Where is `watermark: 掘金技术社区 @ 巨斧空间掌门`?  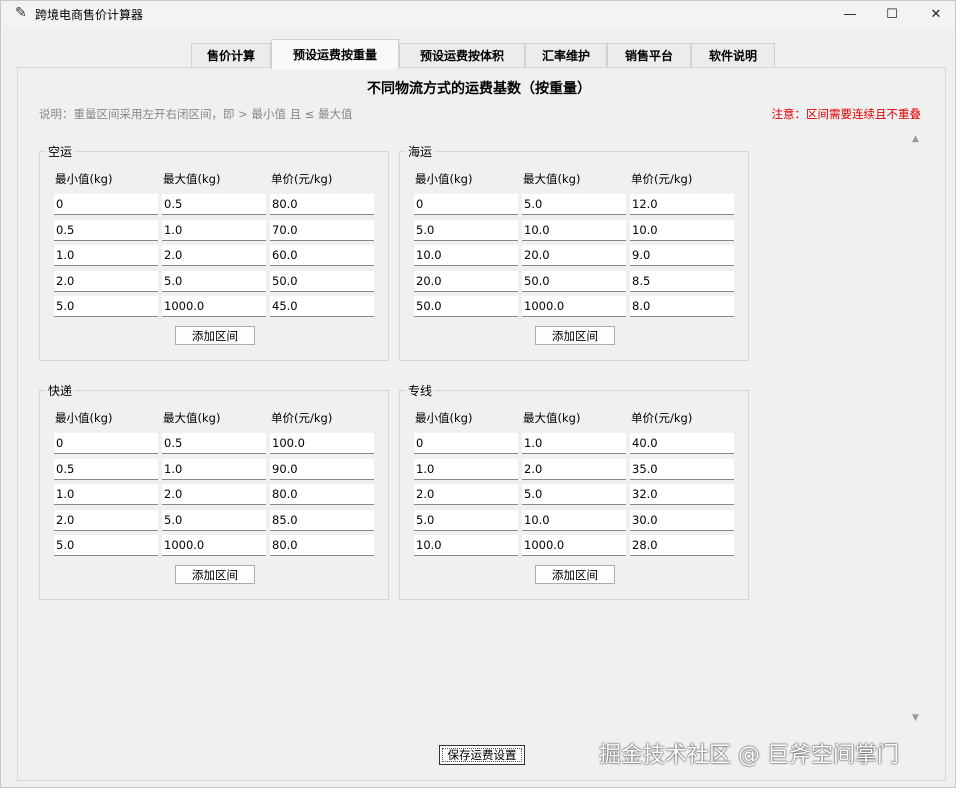
watermark: 掘金技术社区 @ 巨斧空间掌门 is located at coordinates (749, 755).